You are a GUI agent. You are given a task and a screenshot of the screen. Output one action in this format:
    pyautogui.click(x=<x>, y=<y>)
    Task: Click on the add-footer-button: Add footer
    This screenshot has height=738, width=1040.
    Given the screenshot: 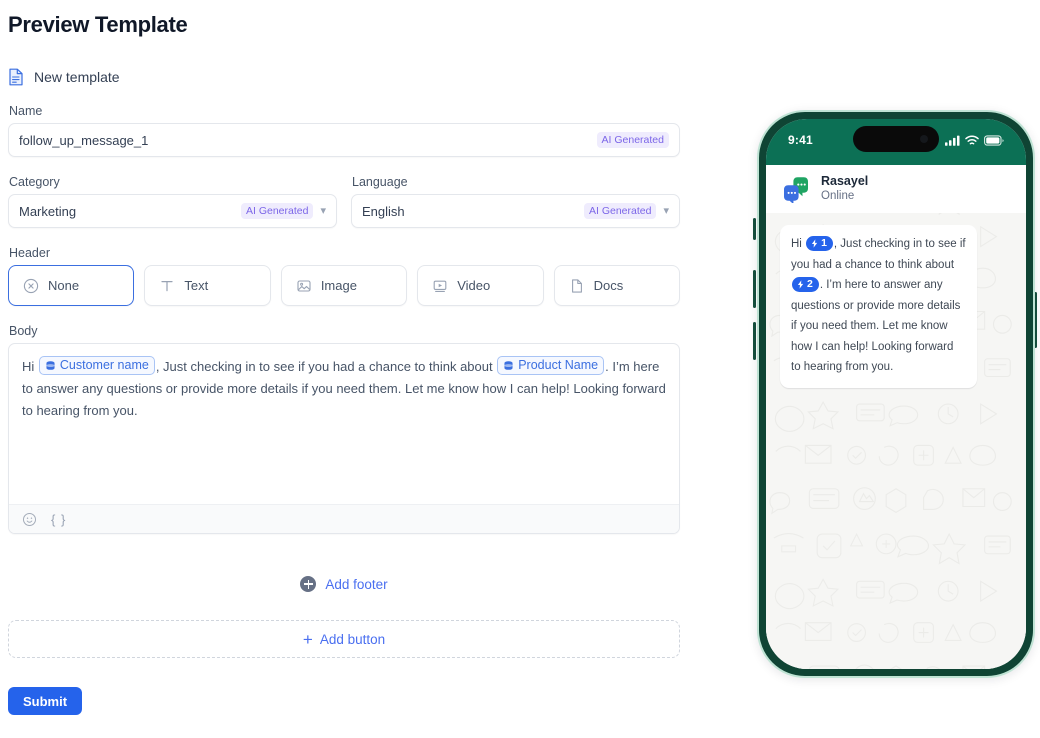 What is the action you would take?
    pyautogui.click(x=344, y=584)
    